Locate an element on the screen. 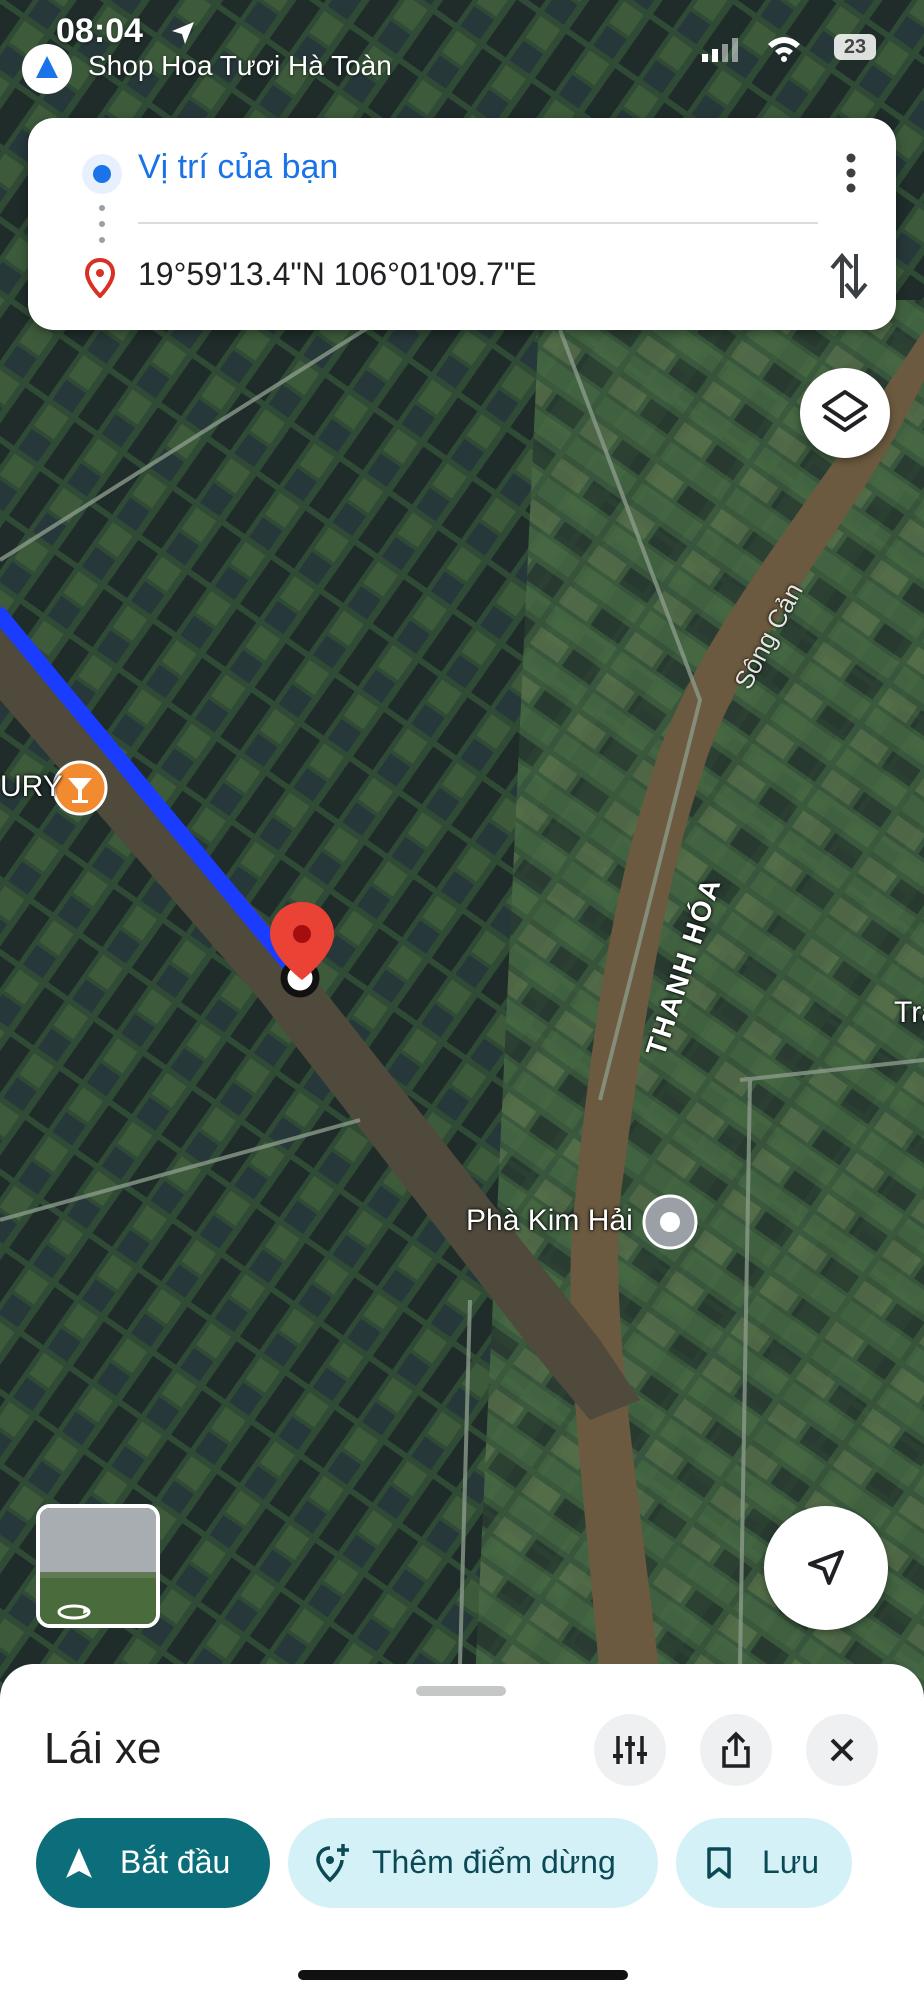 The width and height of the screenshot is (924, 2000). start-navigation-button: Bắt đầu is located at coordinates (153, 1863).